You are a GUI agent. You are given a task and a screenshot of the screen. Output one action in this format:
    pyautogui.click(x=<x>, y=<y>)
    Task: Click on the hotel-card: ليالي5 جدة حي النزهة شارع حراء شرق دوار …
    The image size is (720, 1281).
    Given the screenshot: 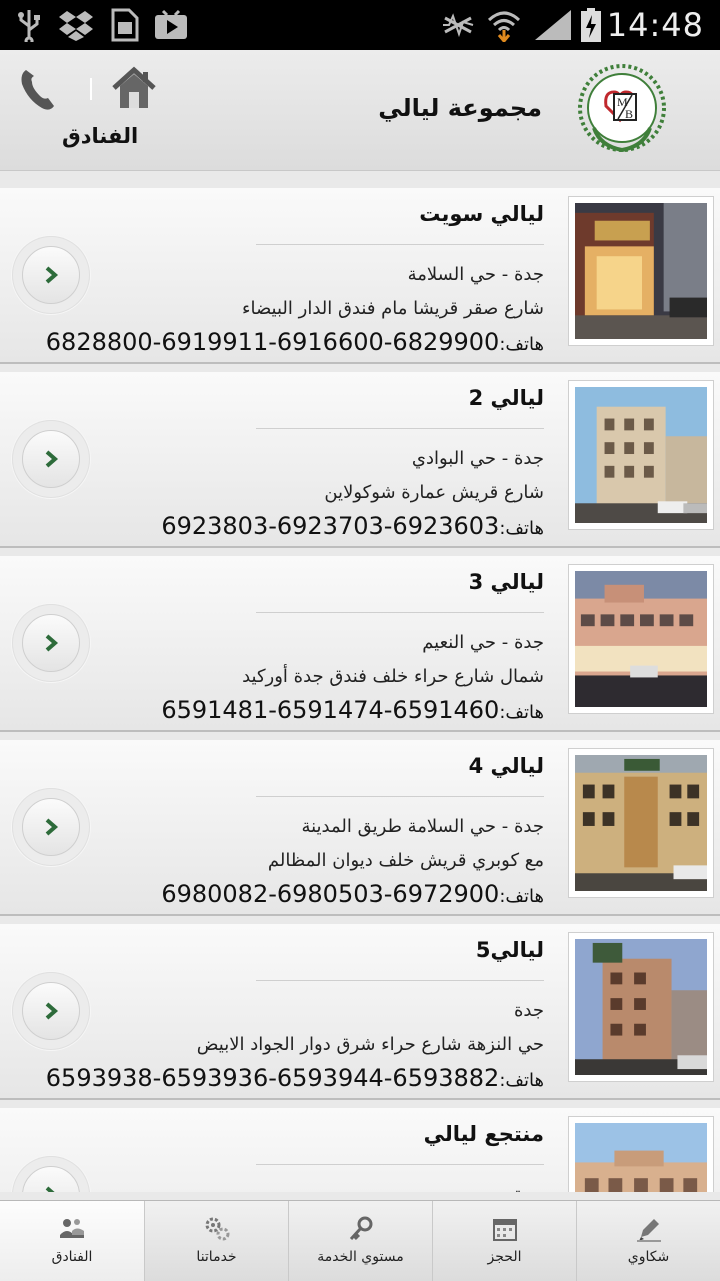 What is the action you would take?
    pyautogui.click(x=360, y=1012)
    